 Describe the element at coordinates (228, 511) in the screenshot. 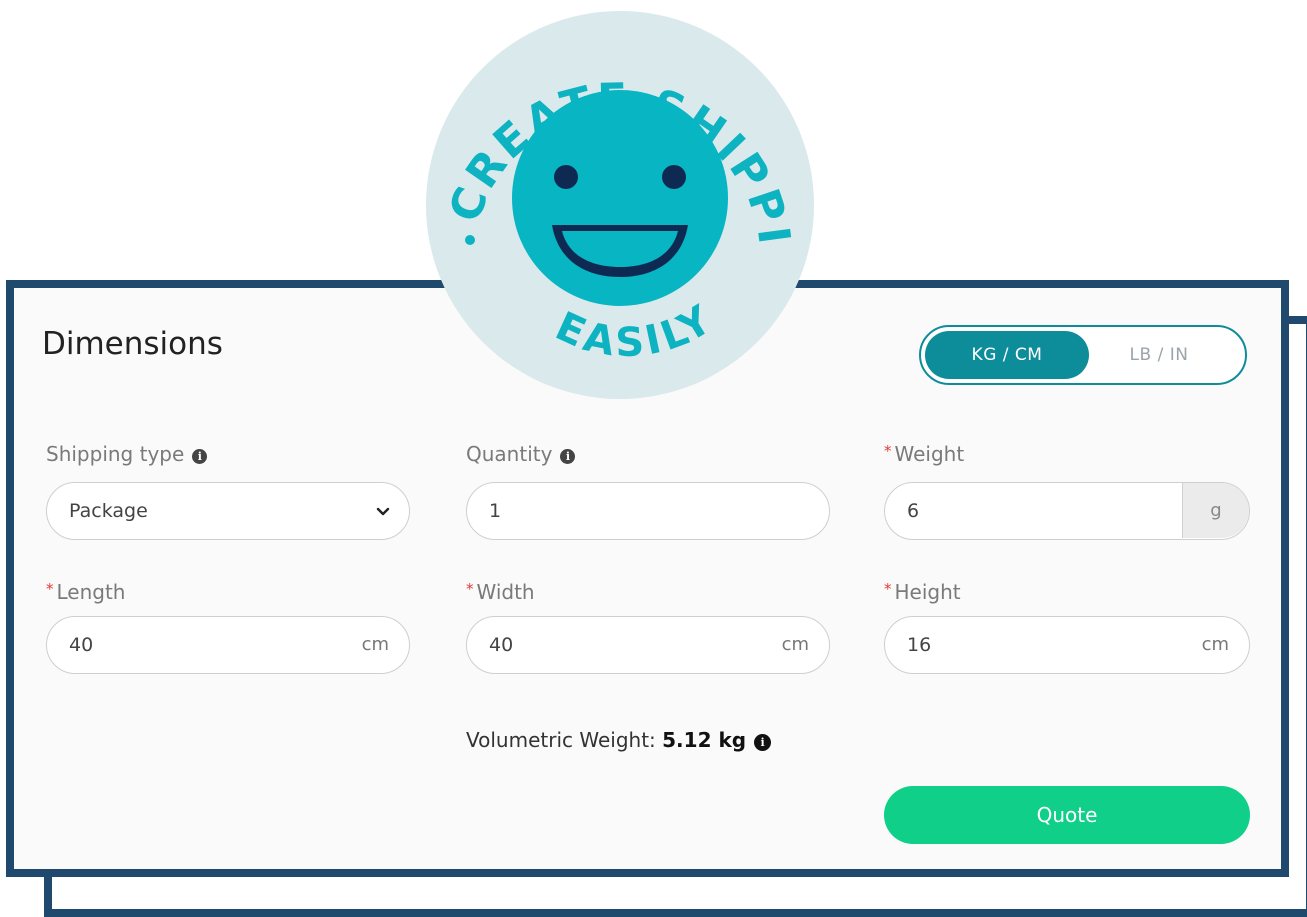

I see `shipping-type-select: Package` at that location.